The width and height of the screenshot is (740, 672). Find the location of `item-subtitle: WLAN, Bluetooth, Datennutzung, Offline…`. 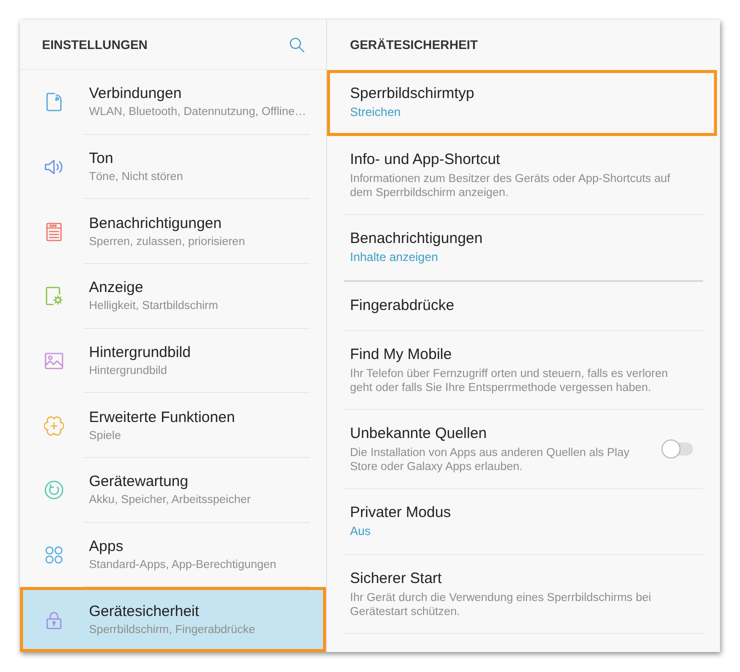

item-subtitle: WLAN, Bluetooth, Datennutzung, Offline… is located at coordinates (197, 112).